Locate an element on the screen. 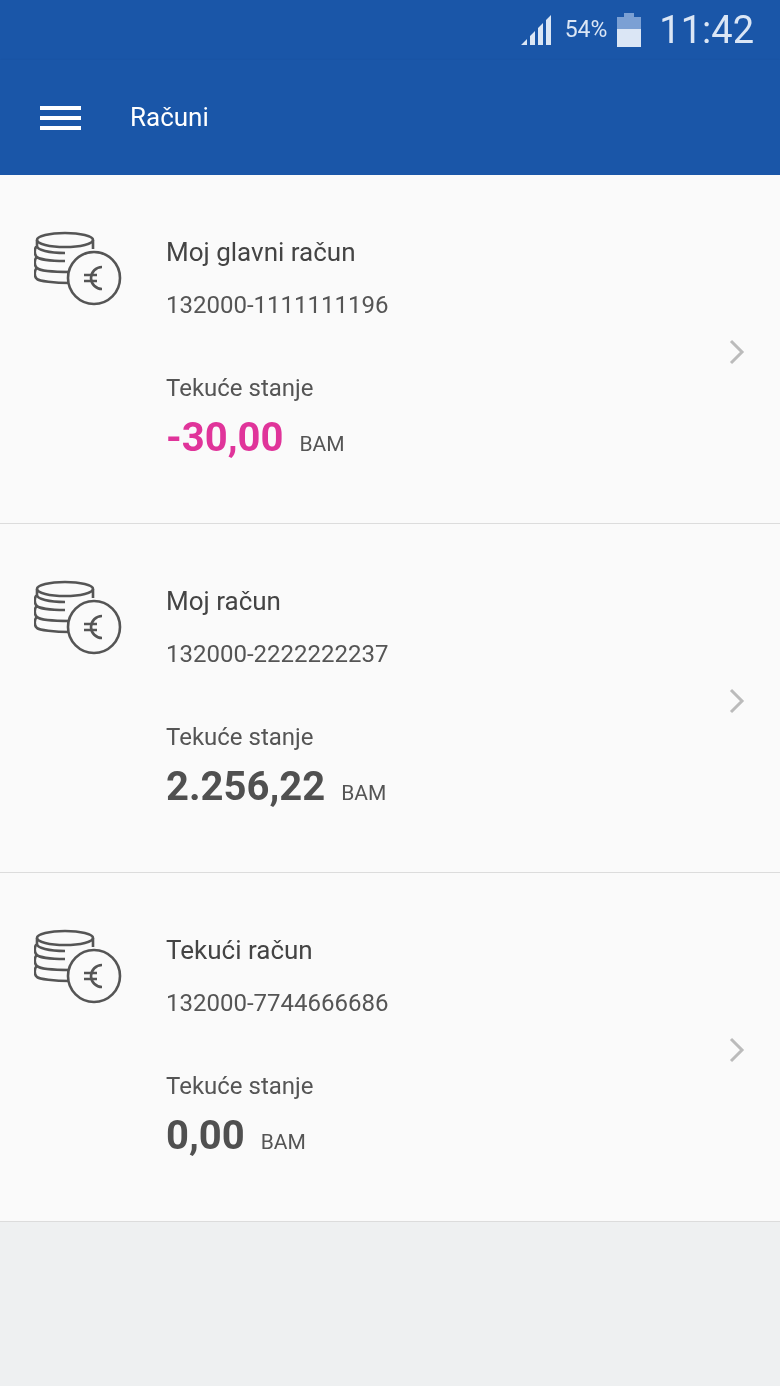  menu-icon is located at coordinates (60, 117).